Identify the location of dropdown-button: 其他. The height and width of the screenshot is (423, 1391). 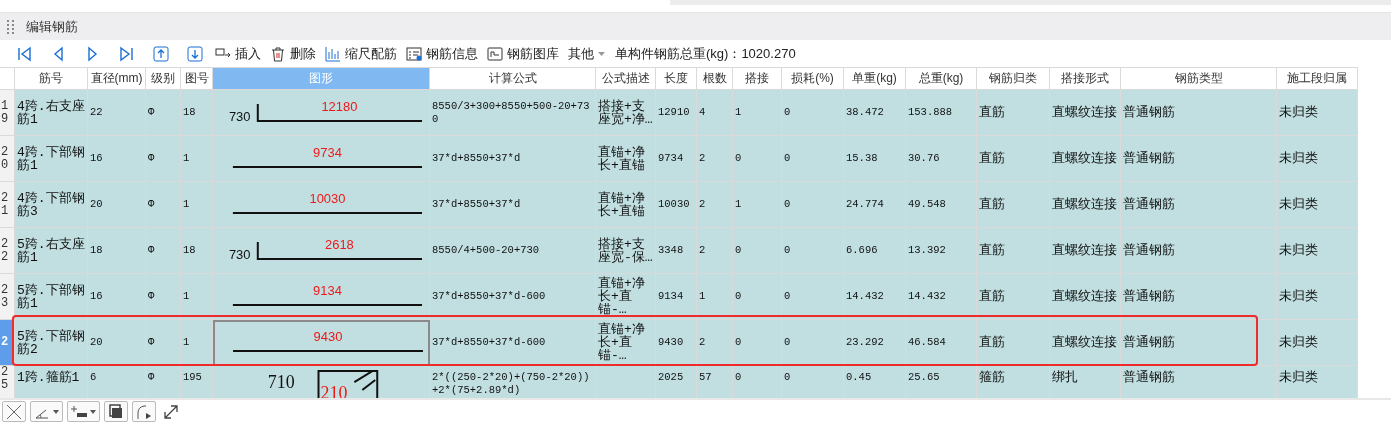
(586, 53).